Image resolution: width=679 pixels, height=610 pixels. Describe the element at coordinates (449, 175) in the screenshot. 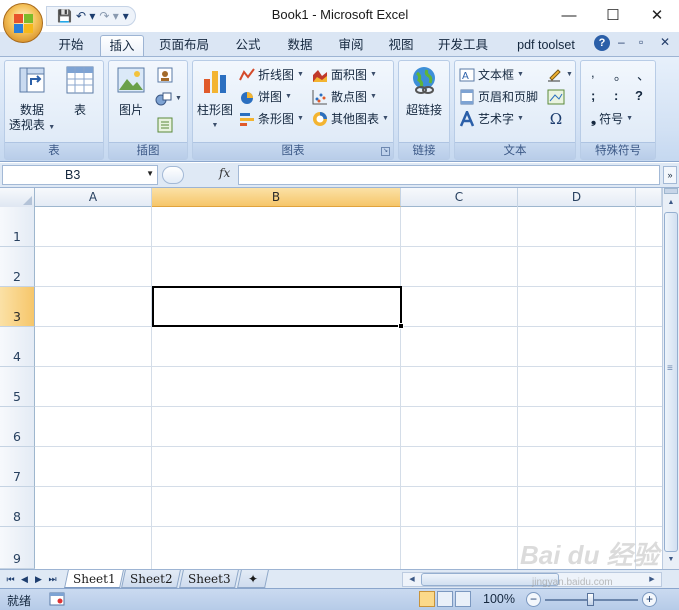

I see `formula-input` at that location.